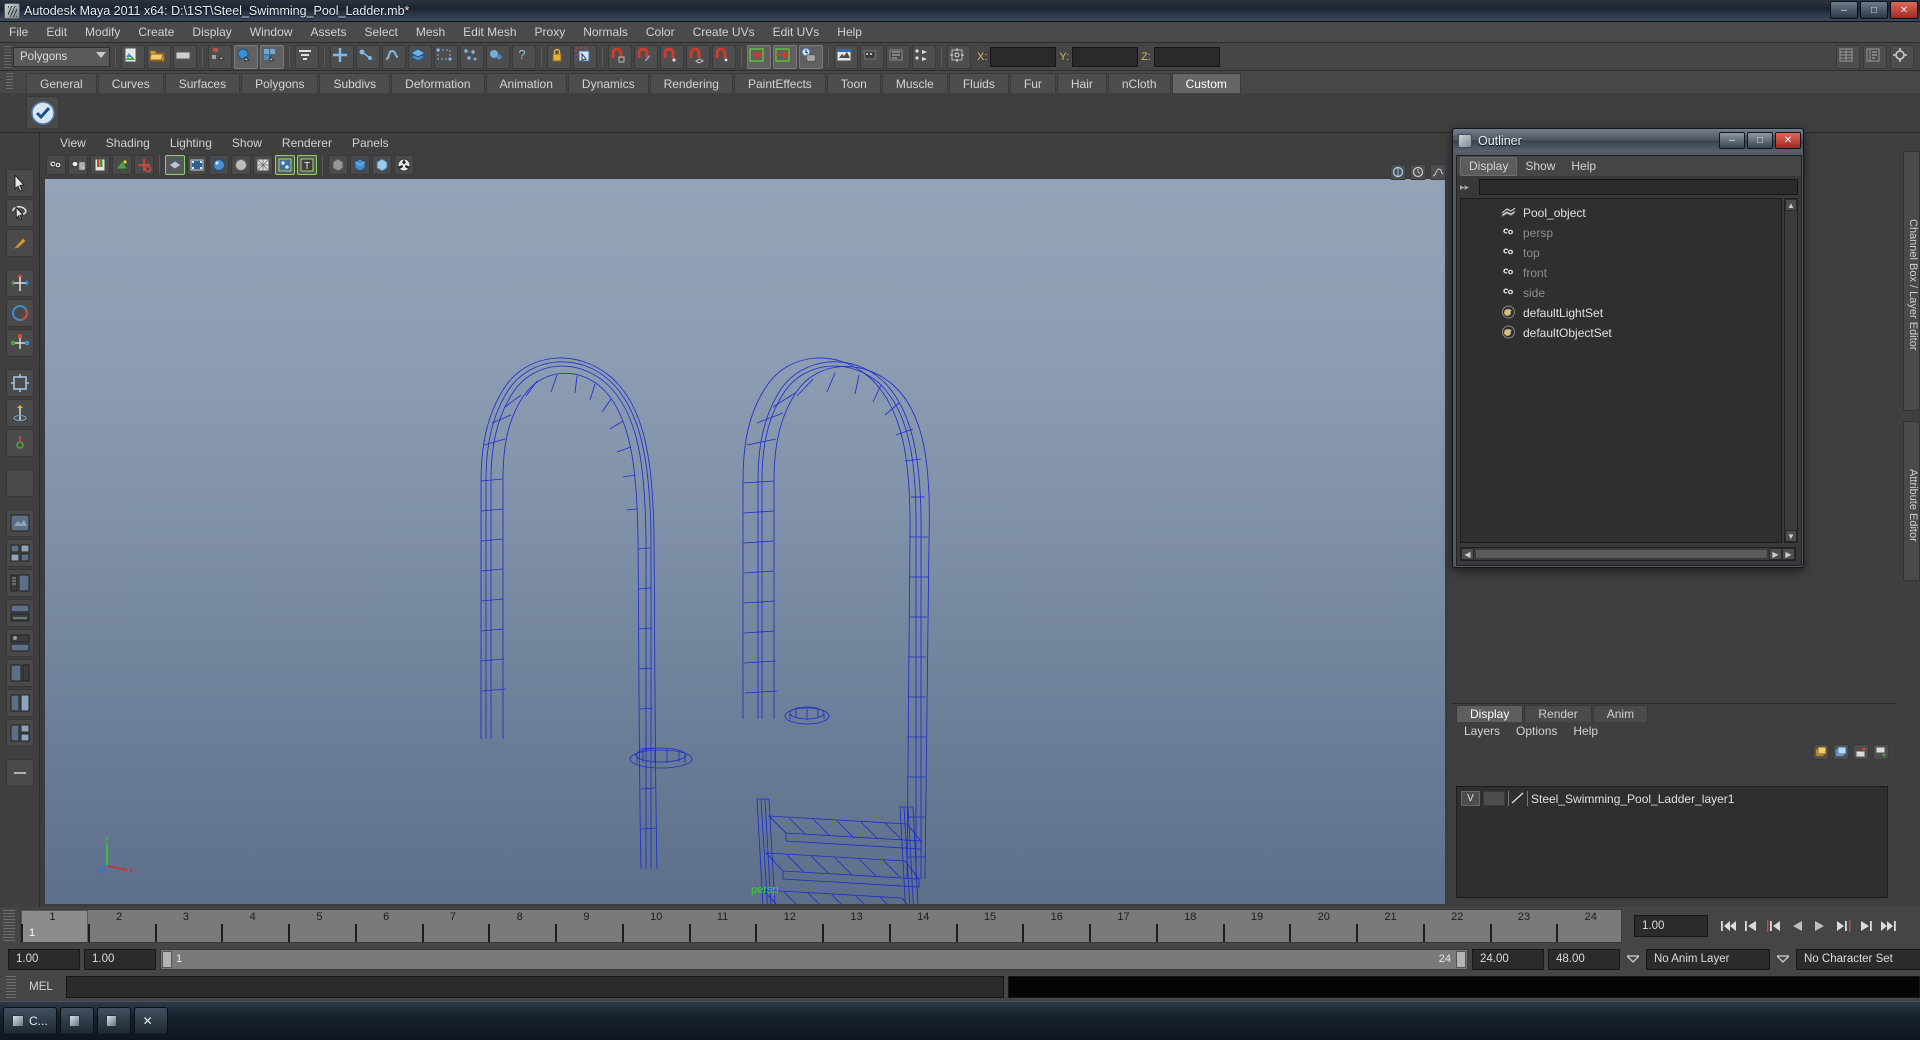  Describe the element at coordinates (1621, 253) in the screenshot. I see `outliner-item-top: top` at that location.